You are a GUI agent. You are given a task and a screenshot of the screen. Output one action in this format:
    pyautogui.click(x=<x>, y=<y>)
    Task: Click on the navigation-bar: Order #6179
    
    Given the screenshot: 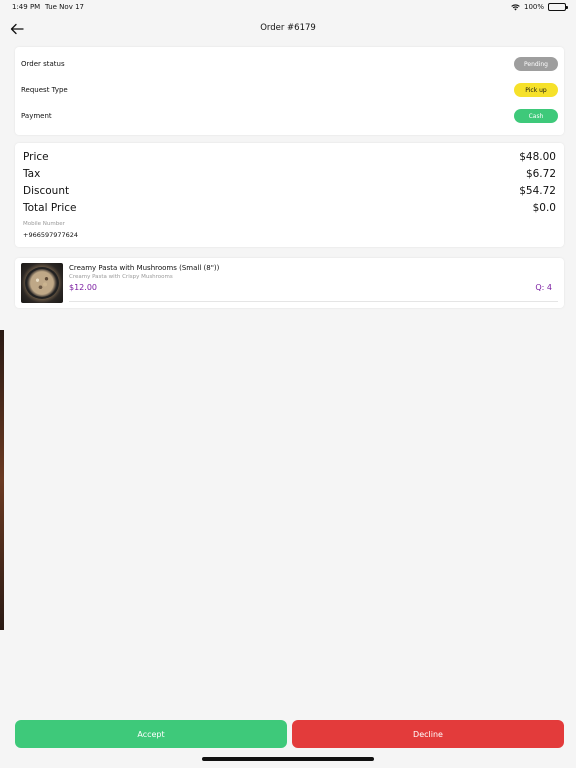 What is the action you would take?
    pyautogui.click(x=288, y=29)
    